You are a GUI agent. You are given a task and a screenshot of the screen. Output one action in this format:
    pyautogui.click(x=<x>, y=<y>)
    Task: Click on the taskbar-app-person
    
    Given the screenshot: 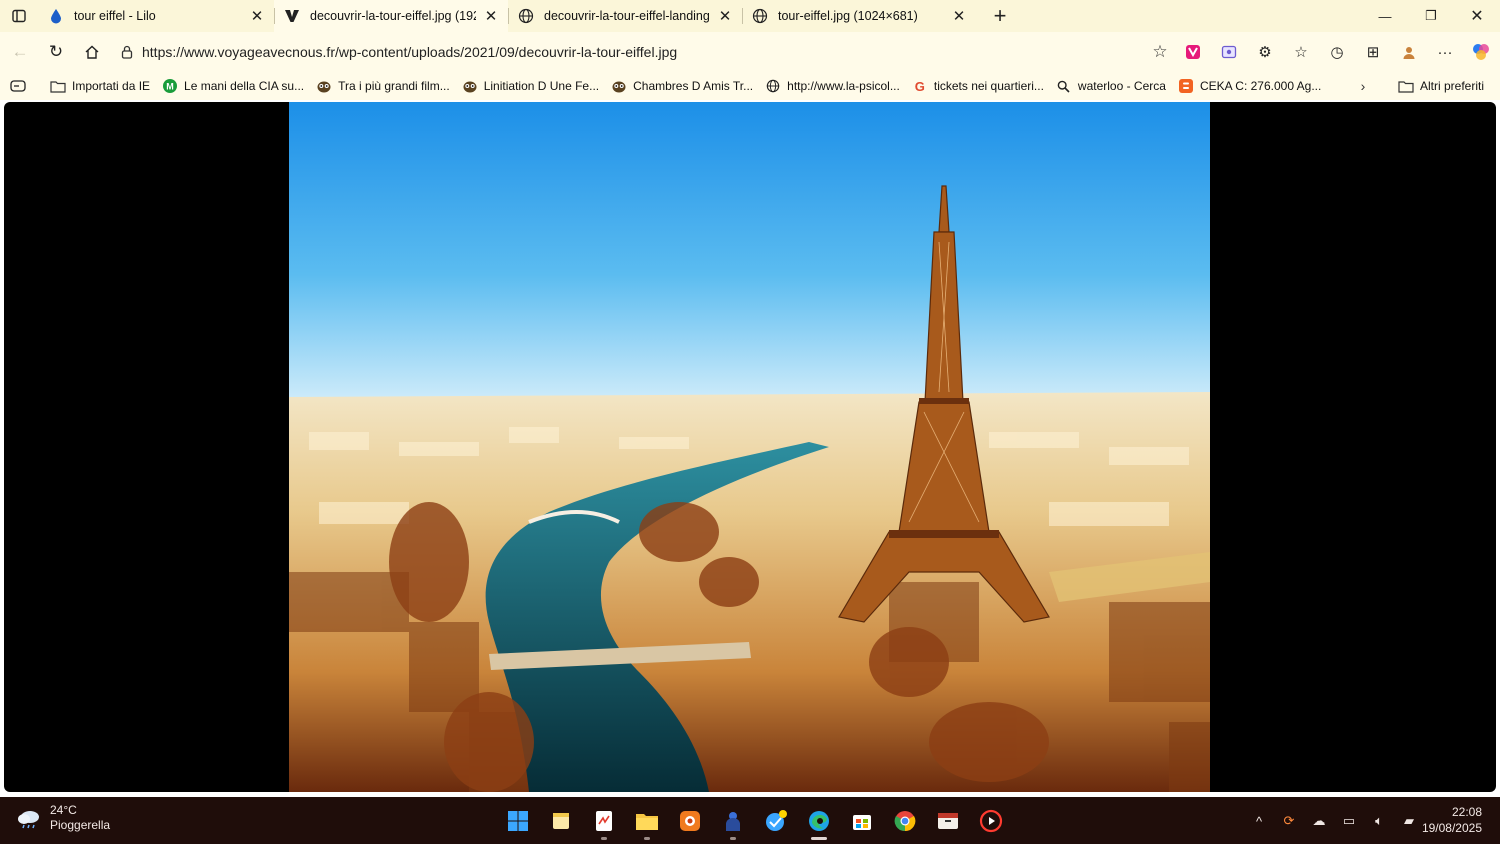 What is the action you would take?
    pyautogui.click(x=732, y=821)
    